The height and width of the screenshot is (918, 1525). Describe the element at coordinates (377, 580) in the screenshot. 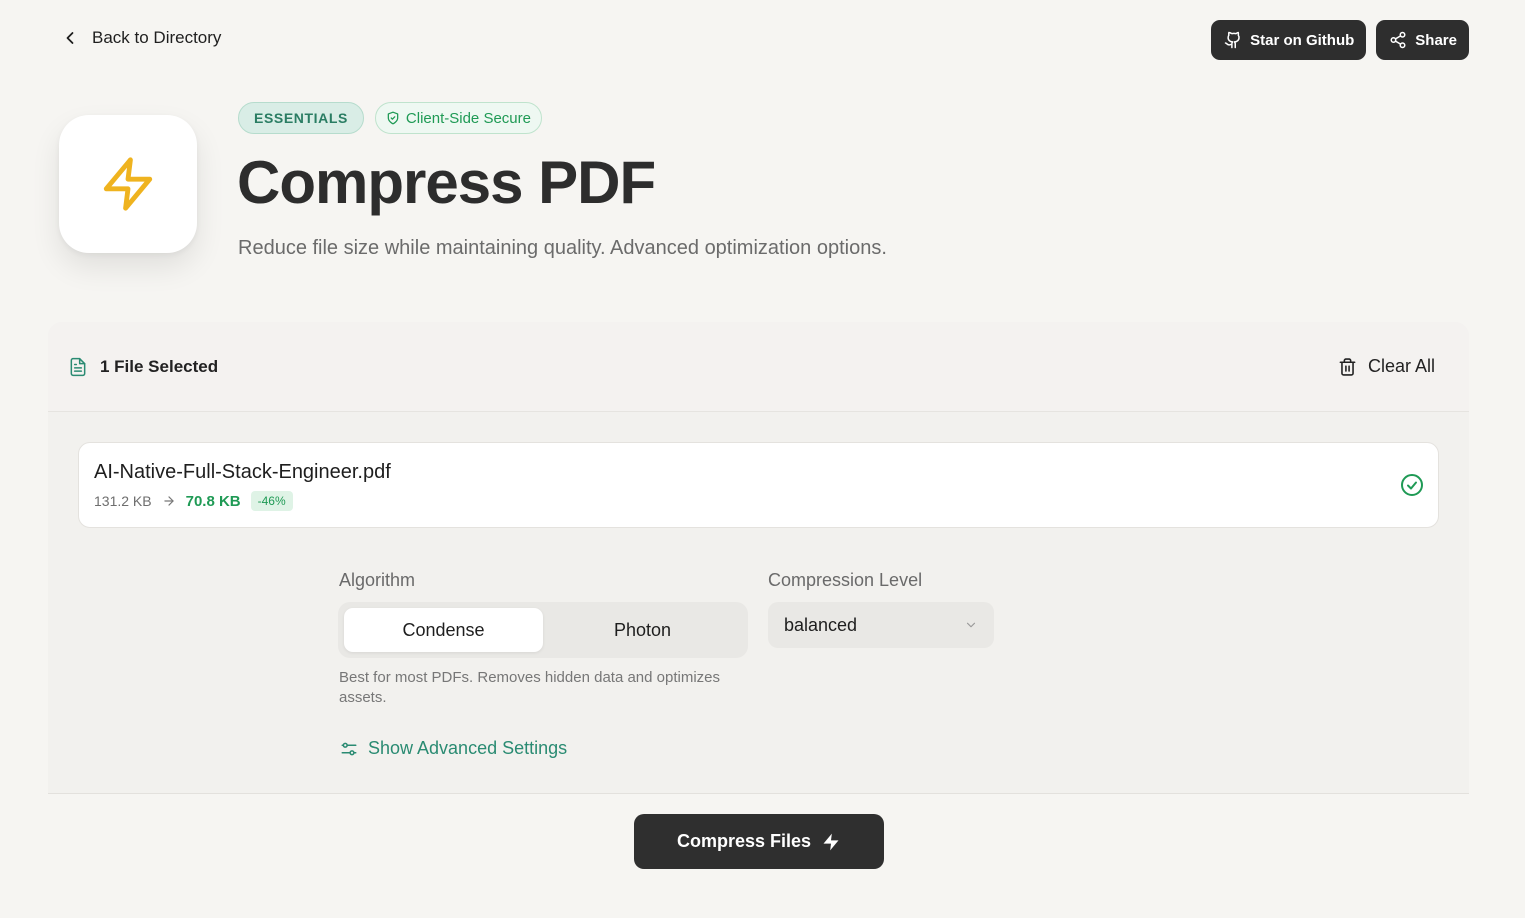

I see `algorithm-label: Algorithm` at that location.